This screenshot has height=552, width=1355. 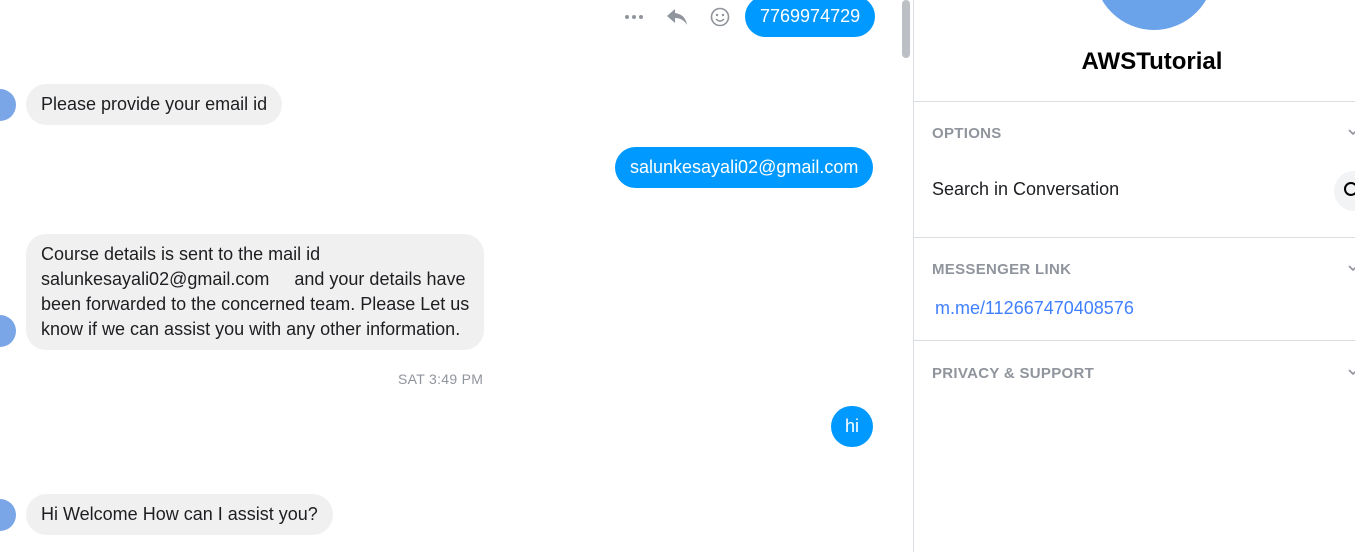 I want to click on messenger-link-section-title: MESSENGER LINK, so click(x=1001, y=269).